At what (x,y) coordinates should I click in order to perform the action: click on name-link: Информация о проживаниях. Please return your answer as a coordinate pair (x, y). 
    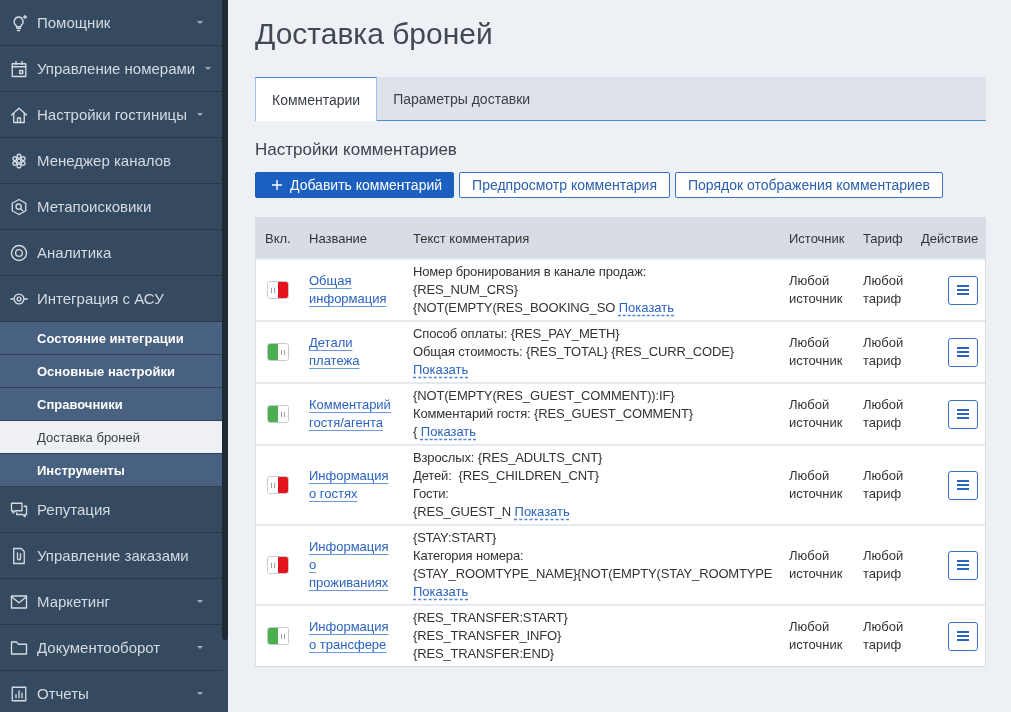
    Looking at the image, I should click on (352, 565).